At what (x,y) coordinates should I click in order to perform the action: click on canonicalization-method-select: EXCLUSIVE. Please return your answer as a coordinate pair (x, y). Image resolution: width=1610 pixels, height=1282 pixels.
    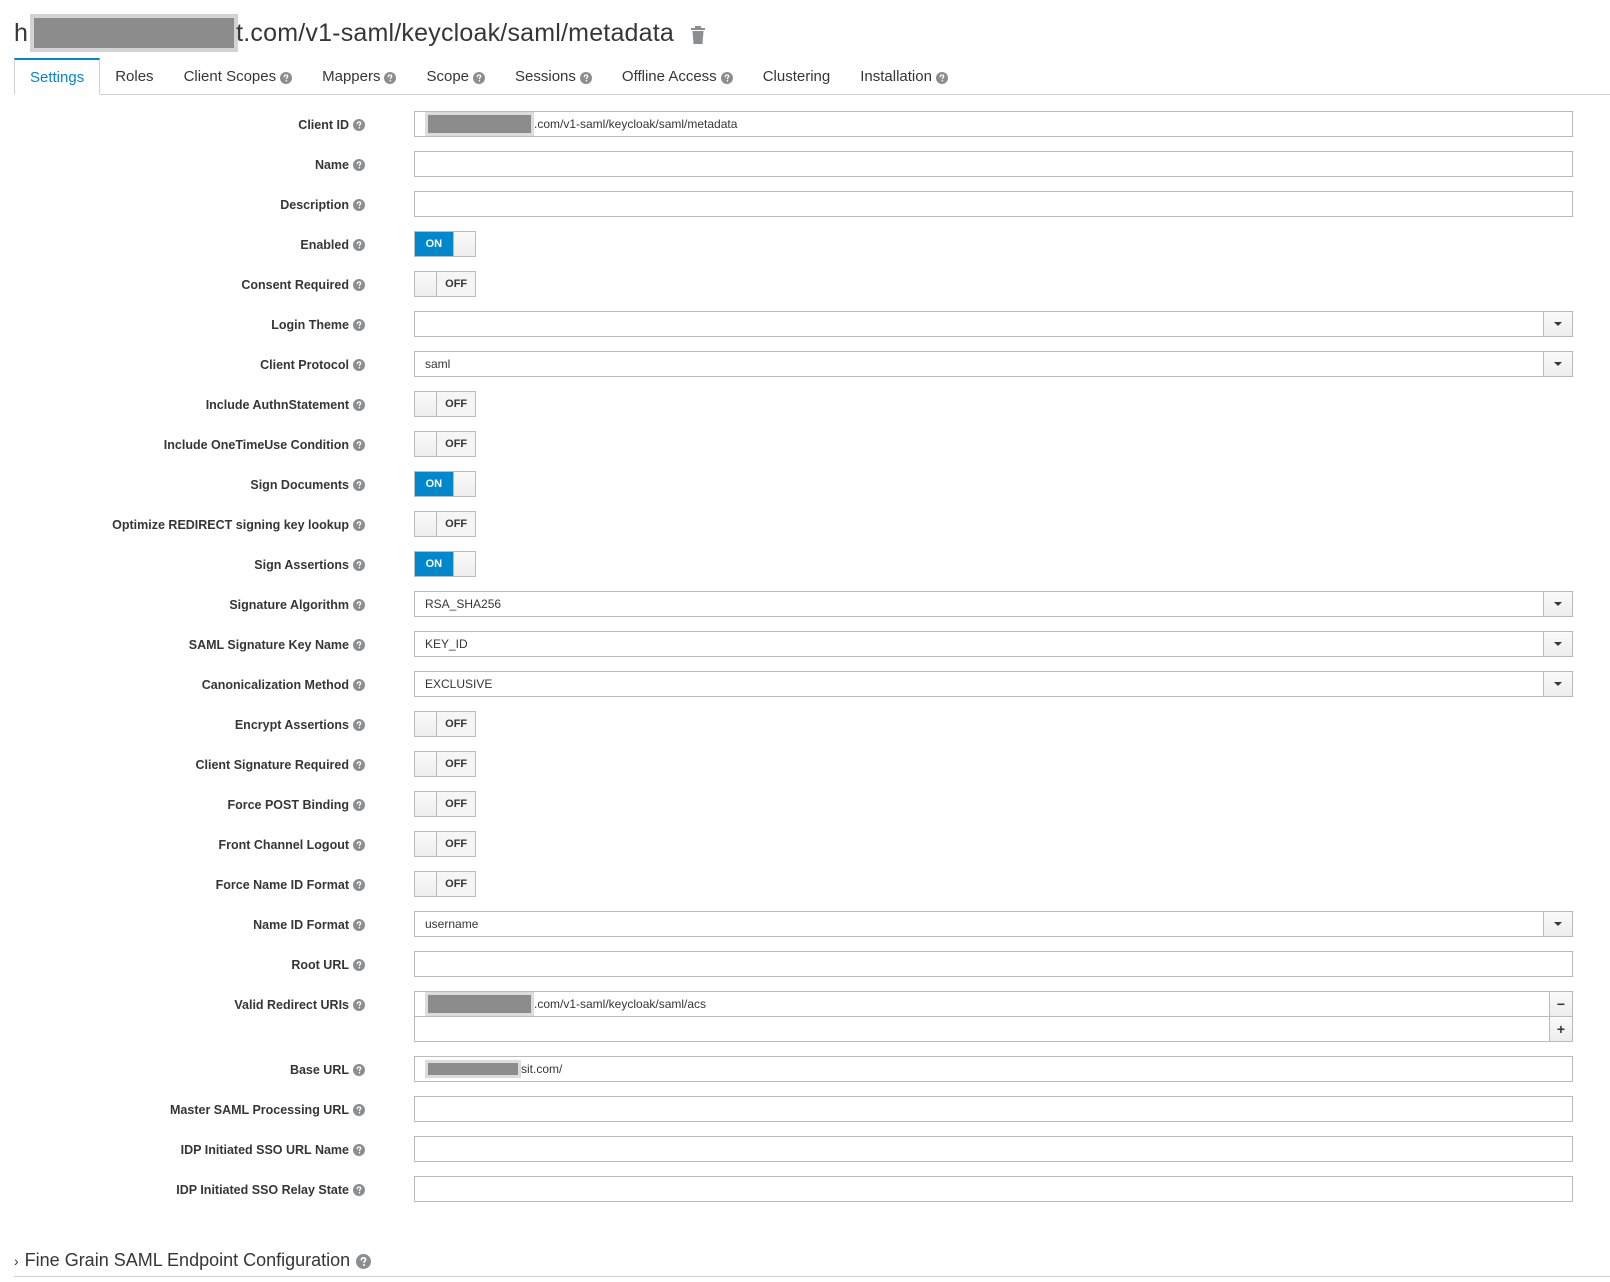
    Looking at the image, I should click on (993, 684).